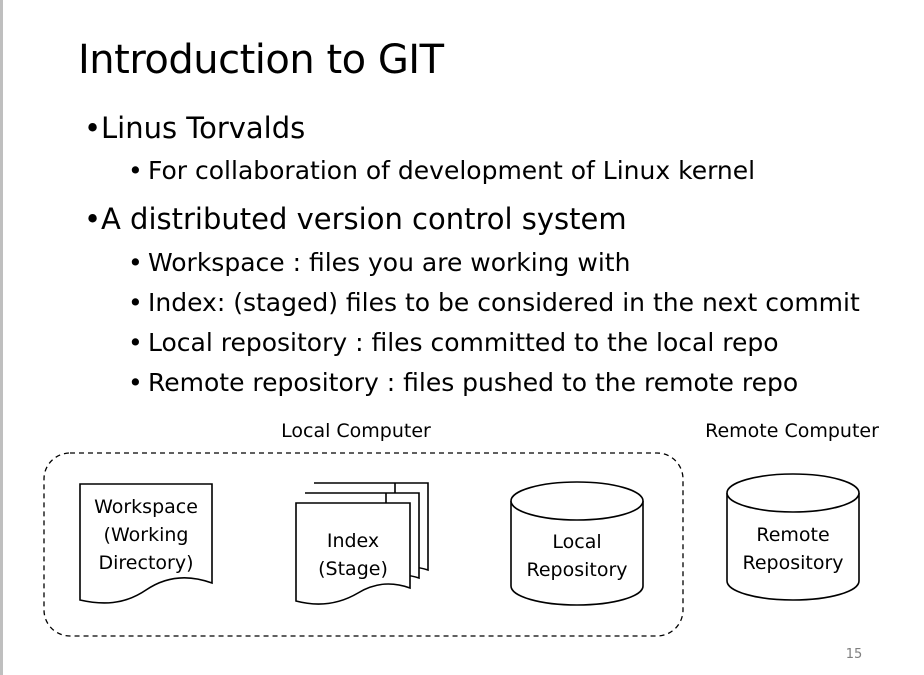 The height and width of the screenshot is (675, 924). What do you see at coordinates (353, 555) in the screenshot?
I see `index-label: Index (Stage)` at bounding box center [353, 555].